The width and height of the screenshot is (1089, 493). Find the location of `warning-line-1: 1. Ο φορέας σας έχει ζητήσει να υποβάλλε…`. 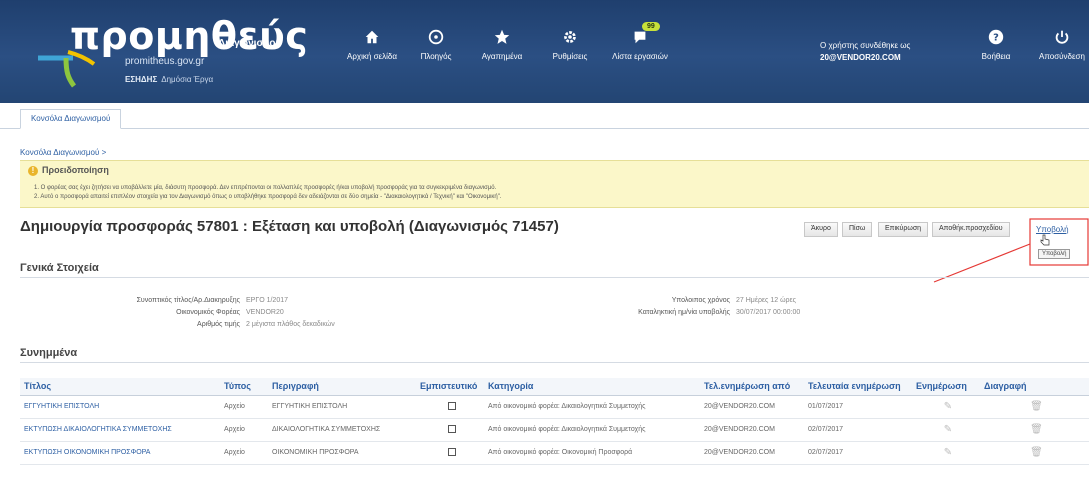

warning-line-1: 1. Ο φορέας σας έχει ζητήσει να υποβάλλε… is located at coordinates (265, 188).